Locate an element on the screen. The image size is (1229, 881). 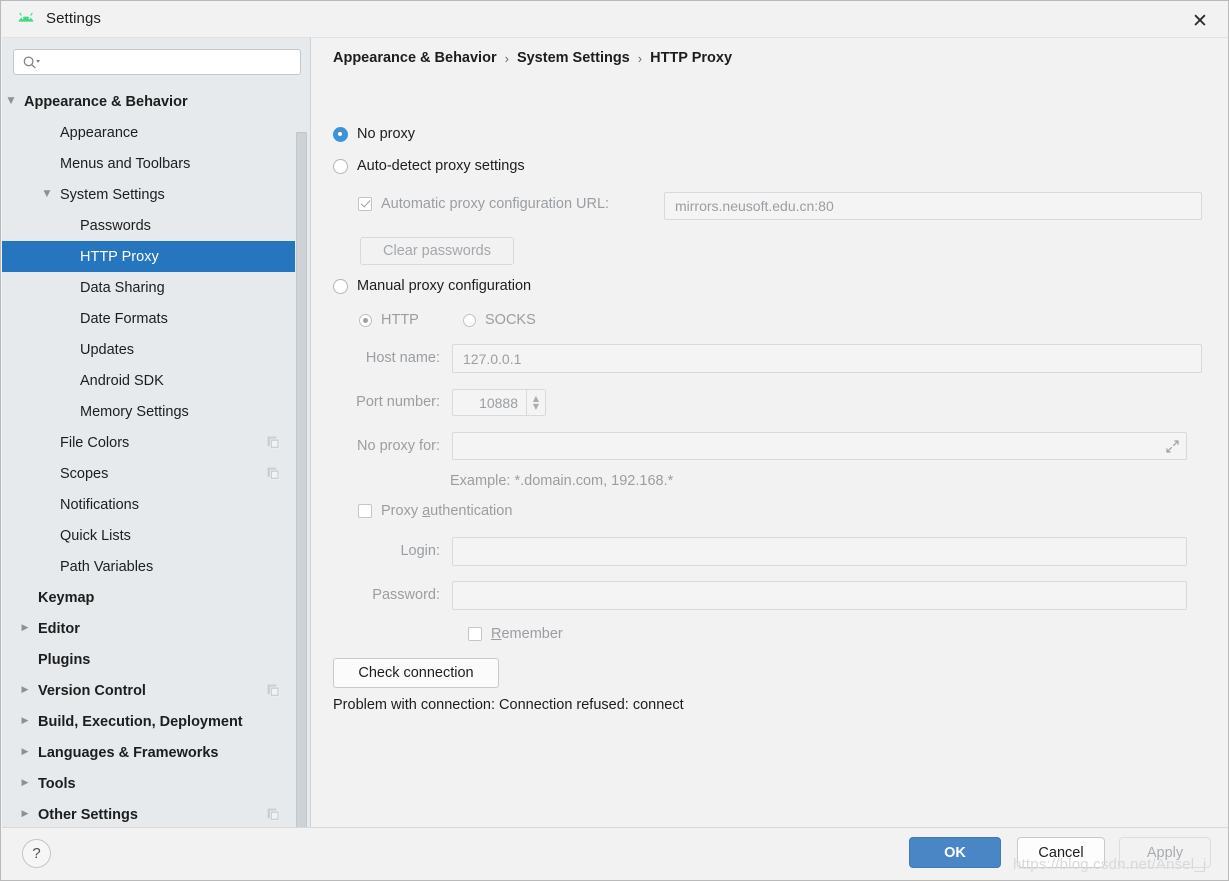
sidebar-item-android-sdk: Android SDK is located at coordinates (149, 380).